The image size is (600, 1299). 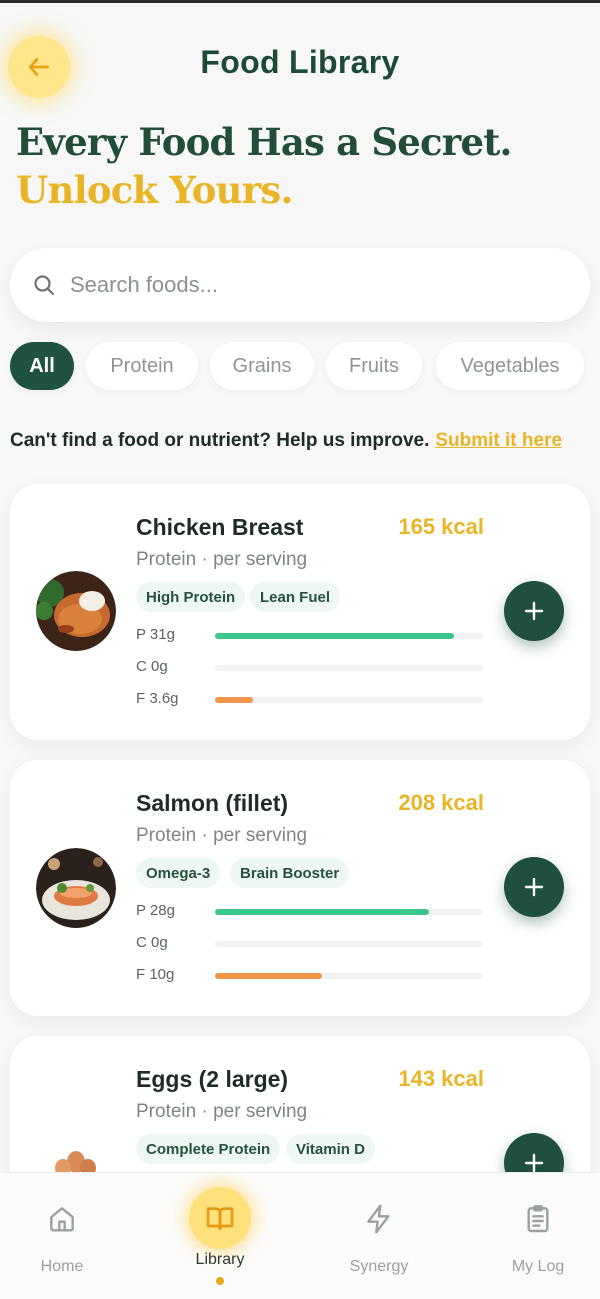 I want to click on chip-protein: Protein, so click(x=142, y=366).